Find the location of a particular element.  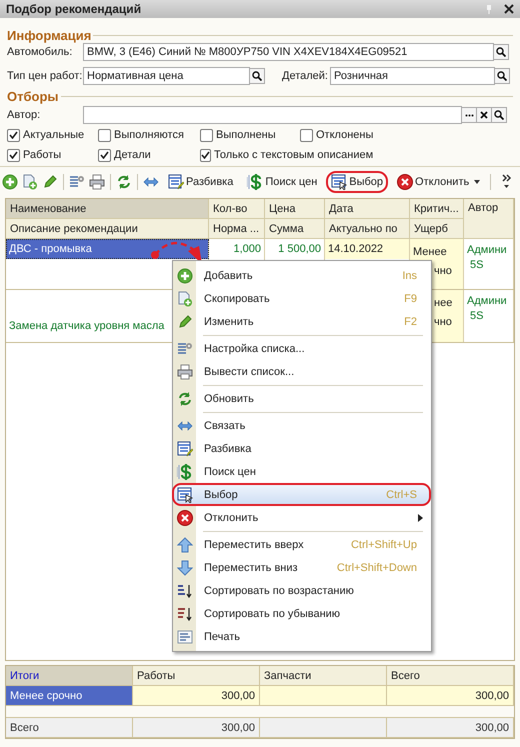

column-header: Ущерб is located at coordinates (437, 229).